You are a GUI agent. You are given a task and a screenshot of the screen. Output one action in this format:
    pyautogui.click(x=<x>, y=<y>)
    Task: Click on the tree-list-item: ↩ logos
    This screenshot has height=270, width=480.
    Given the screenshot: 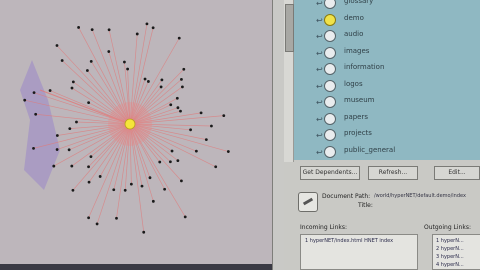 What is the action you would take?
    pyautogui.click(x=387, y=85)
    